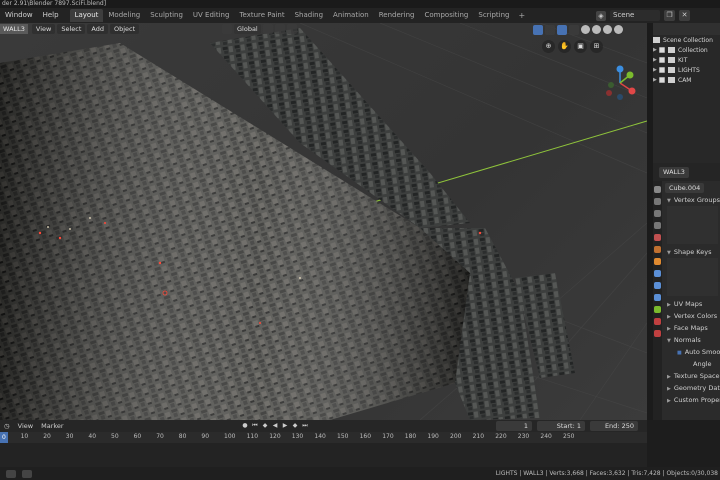 This screenshot has height=480, width=720. Describe the element at coordinates (265, 426) in the screenshot. I see `prev-keyframe-icon: ◆` at that location.